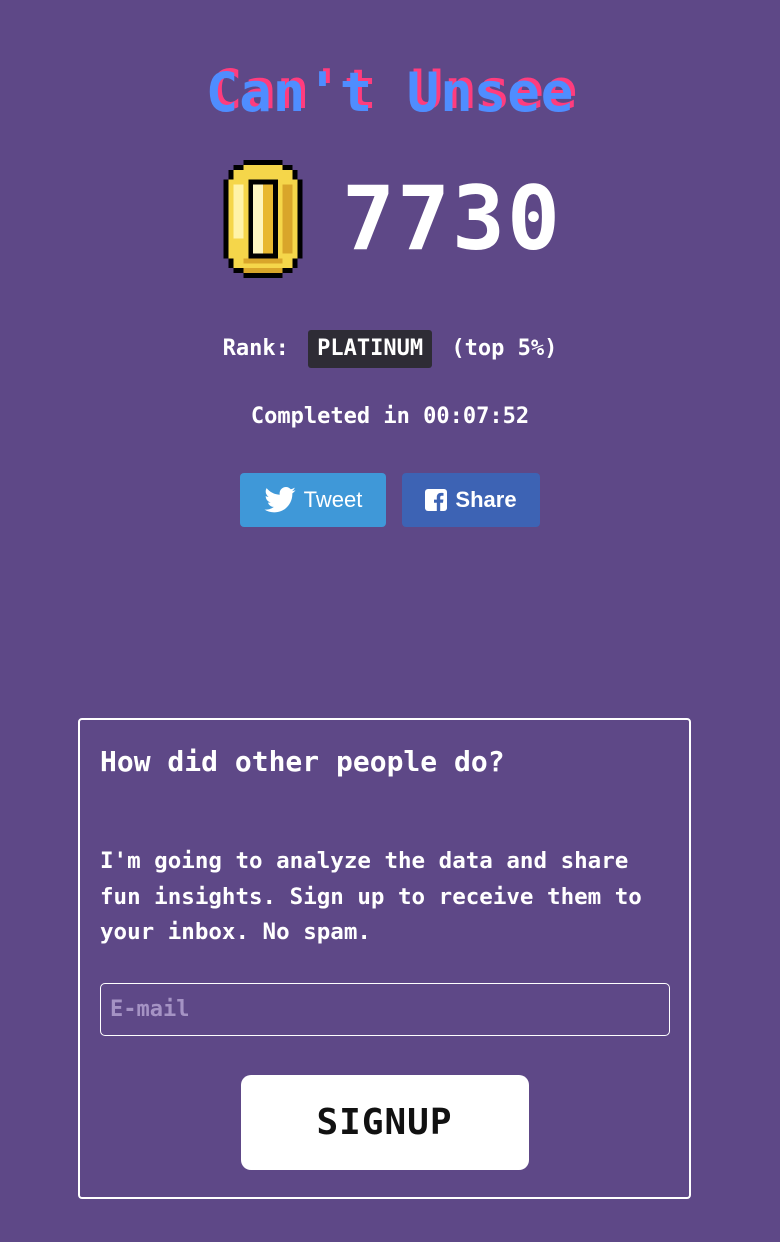 Image resolution: width=780 pixels, height=1242 pixels. I want to click on tweet-button: Tweet, so click(313, 500).